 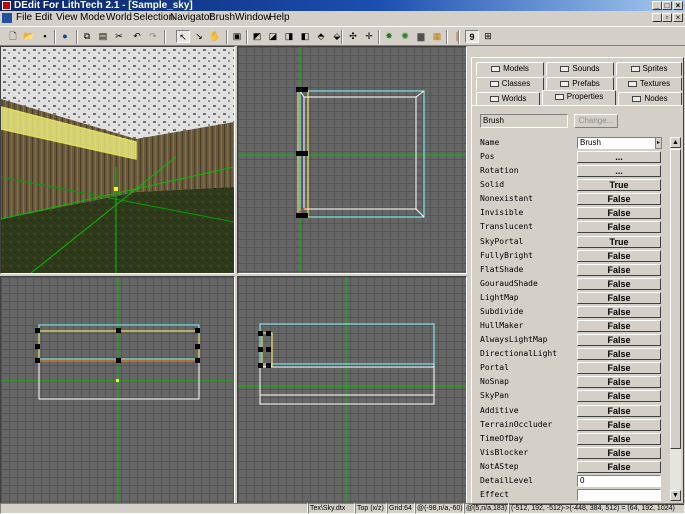 I want to click on menu-world: World, so click(x=119, y=18).